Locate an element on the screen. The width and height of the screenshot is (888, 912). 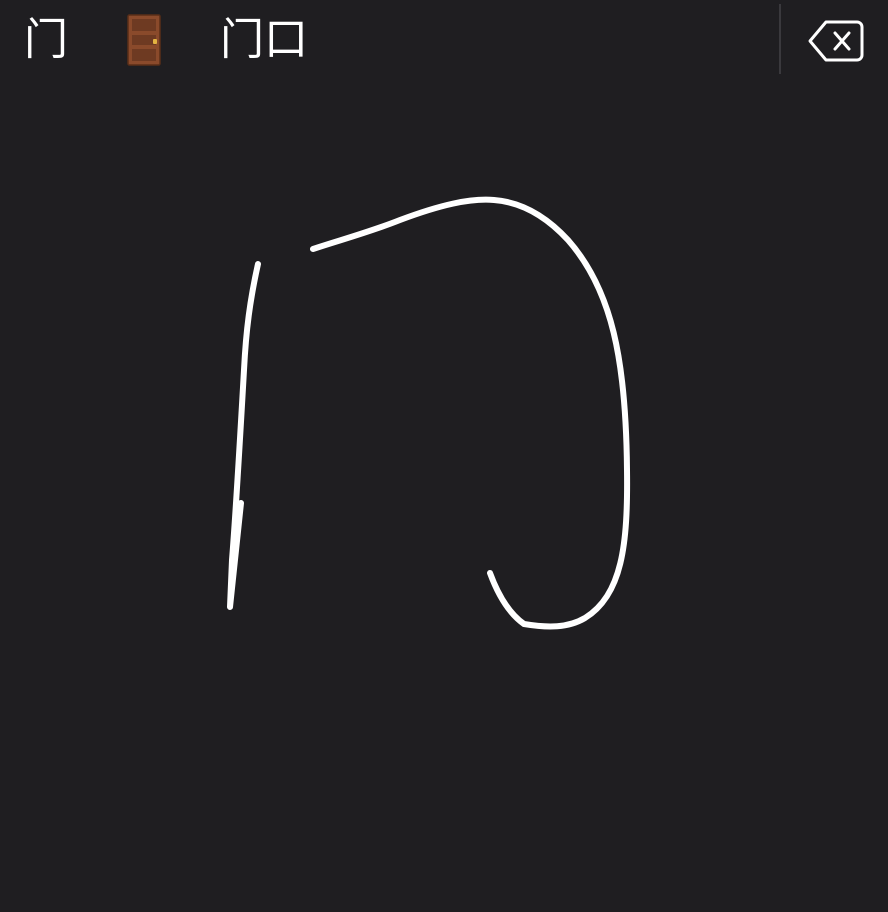
candidate-bar: 门 门口 is located at coordinates (444, 40).